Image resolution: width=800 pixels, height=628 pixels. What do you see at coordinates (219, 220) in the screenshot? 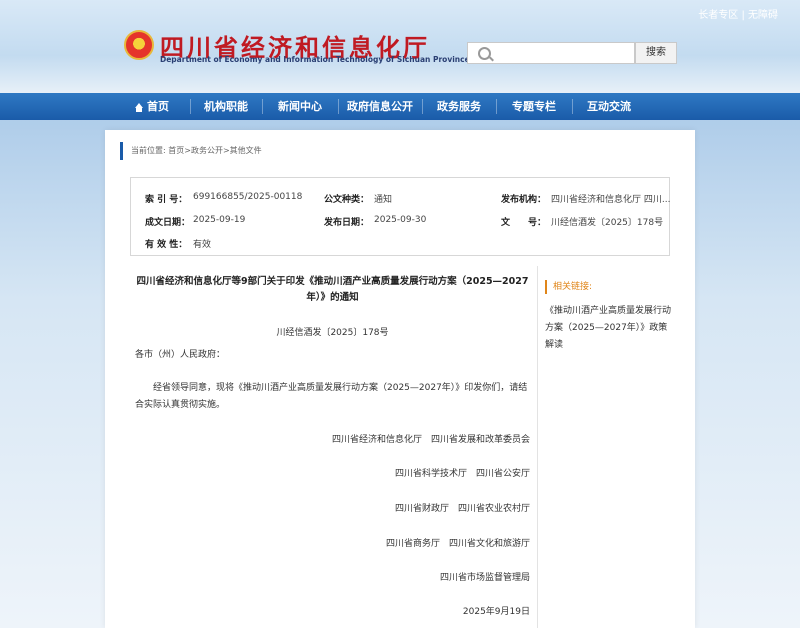
I see `created-value: 2025-09-19` at bounding box center [219, 220].